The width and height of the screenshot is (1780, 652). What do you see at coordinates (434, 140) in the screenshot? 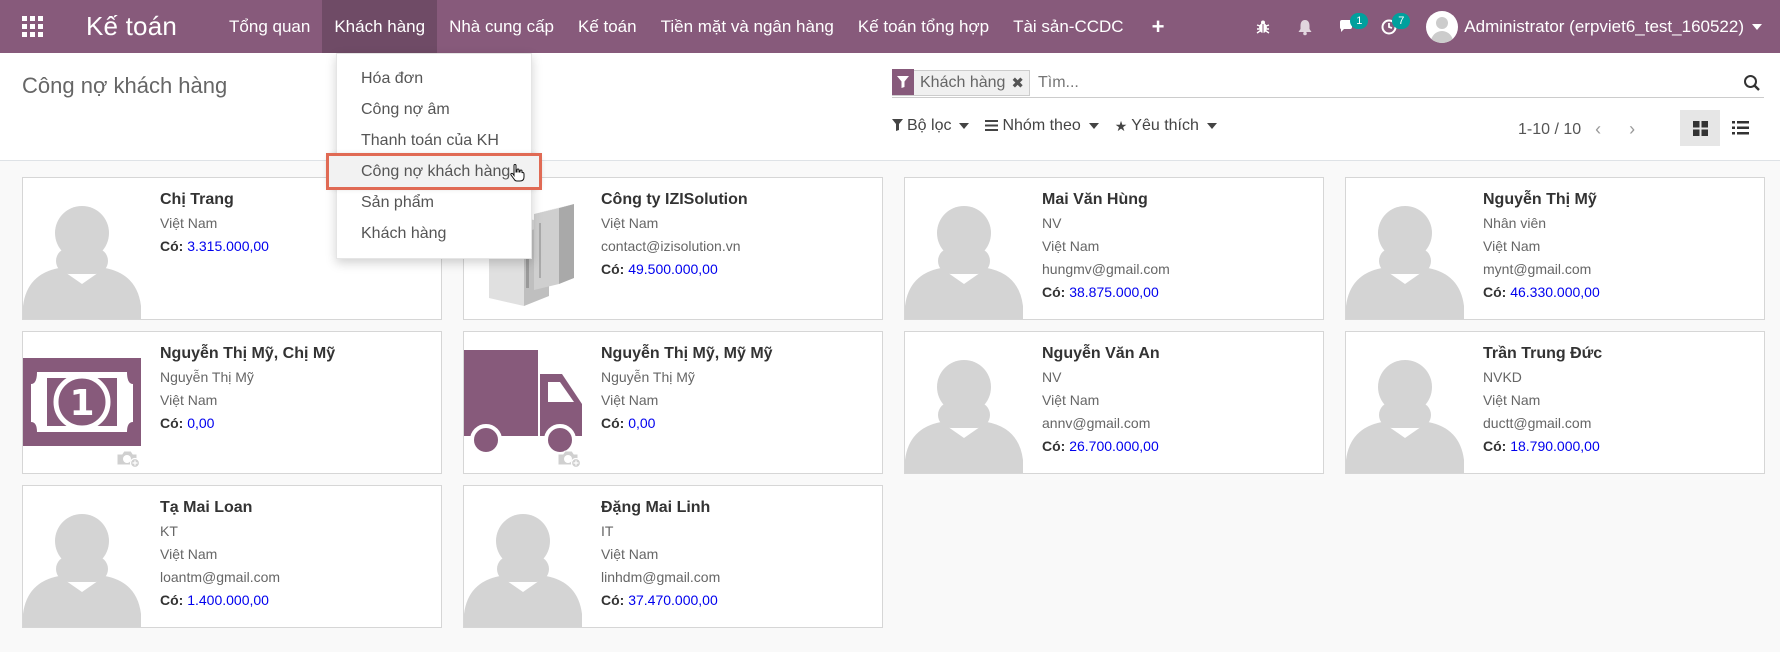
I see `dropdown-item-thanh-toan-kh: Thanh toán của KH` at bounding box center [434, 140].